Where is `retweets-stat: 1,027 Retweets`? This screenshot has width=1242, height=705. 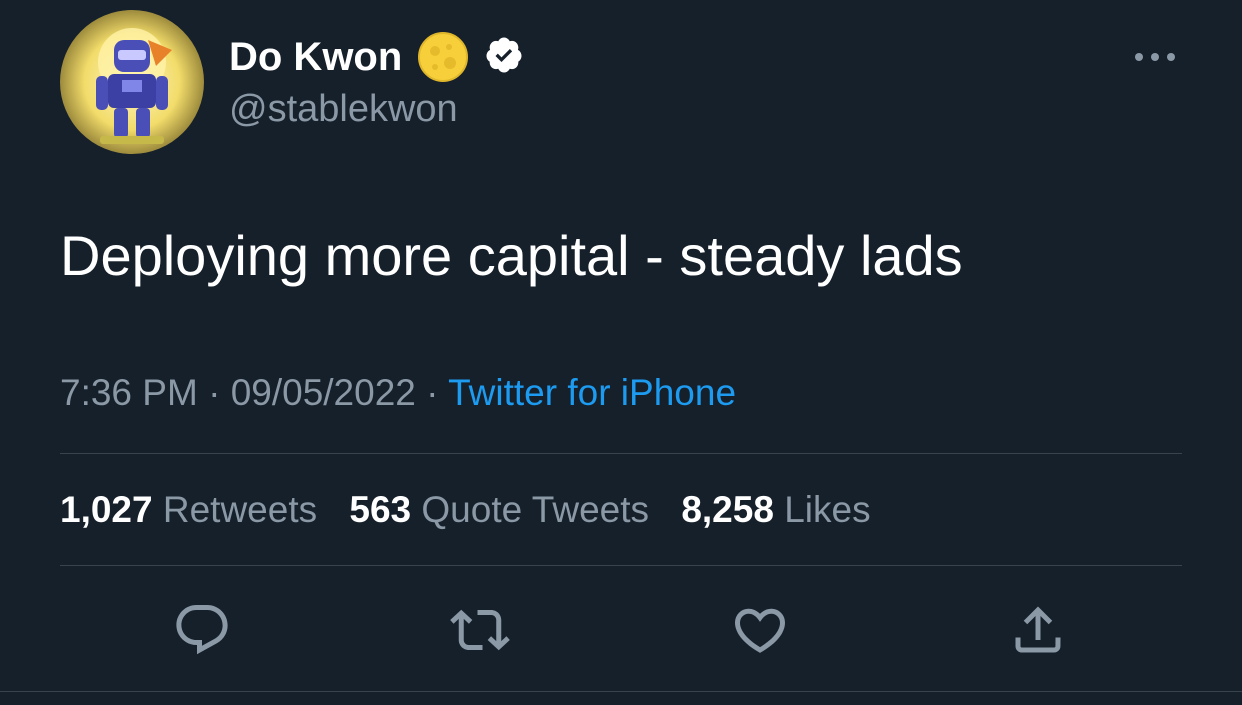 retweets-stat: 1,027 Retweets is located at coordinates (188, 510).